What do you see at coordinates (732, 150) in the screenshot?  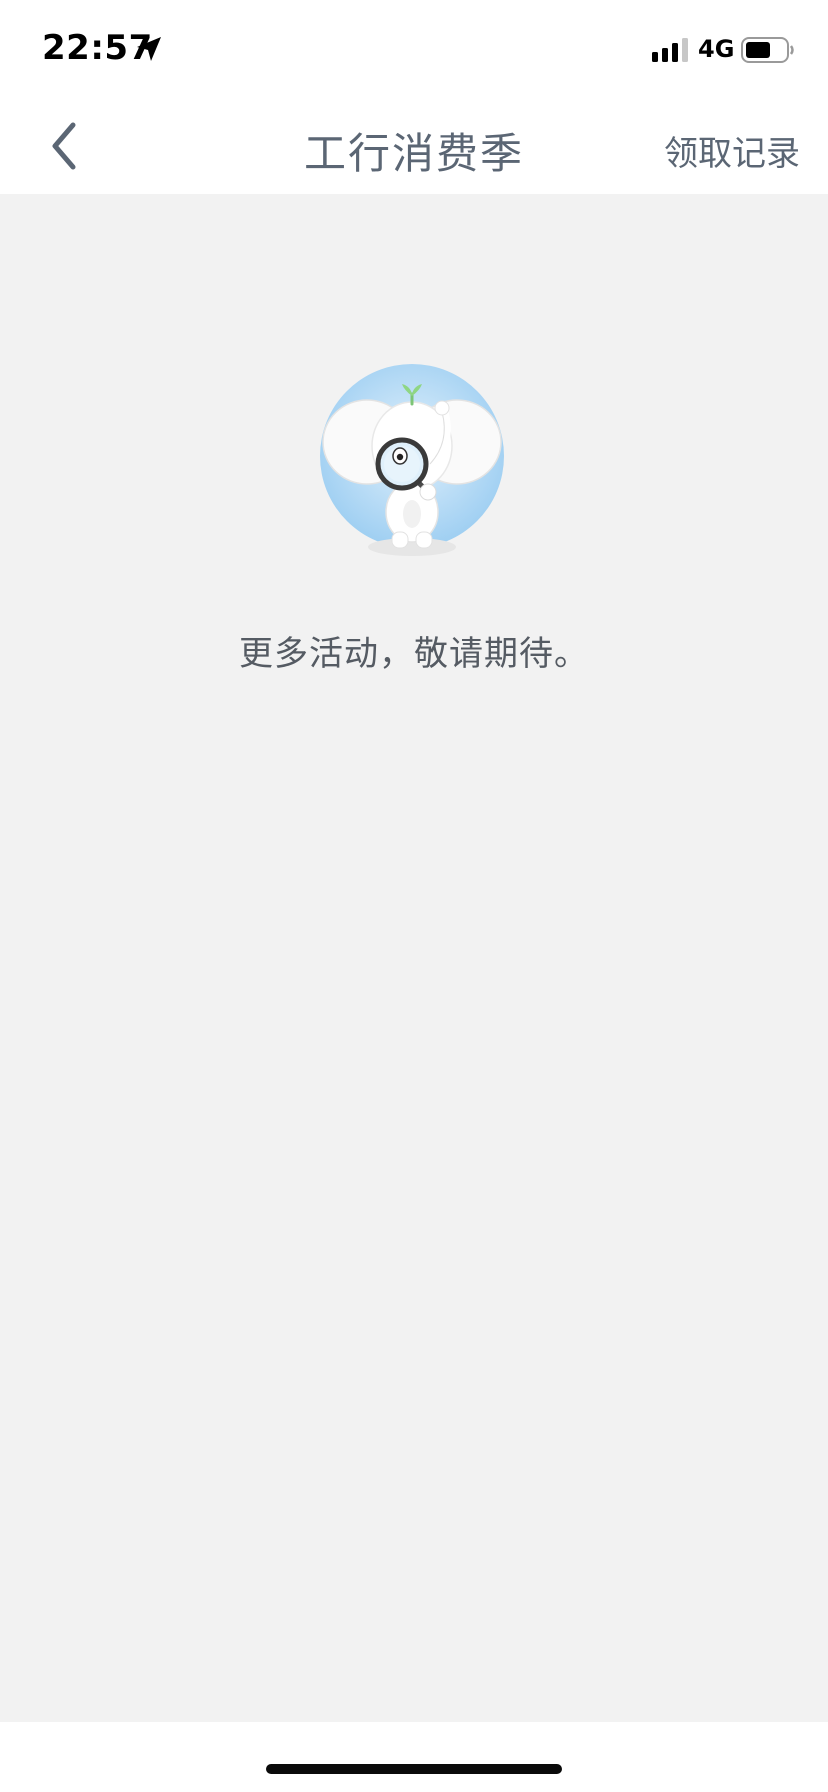 I see `claim-records-link: 领取记录` at bounding box center [732, 150].